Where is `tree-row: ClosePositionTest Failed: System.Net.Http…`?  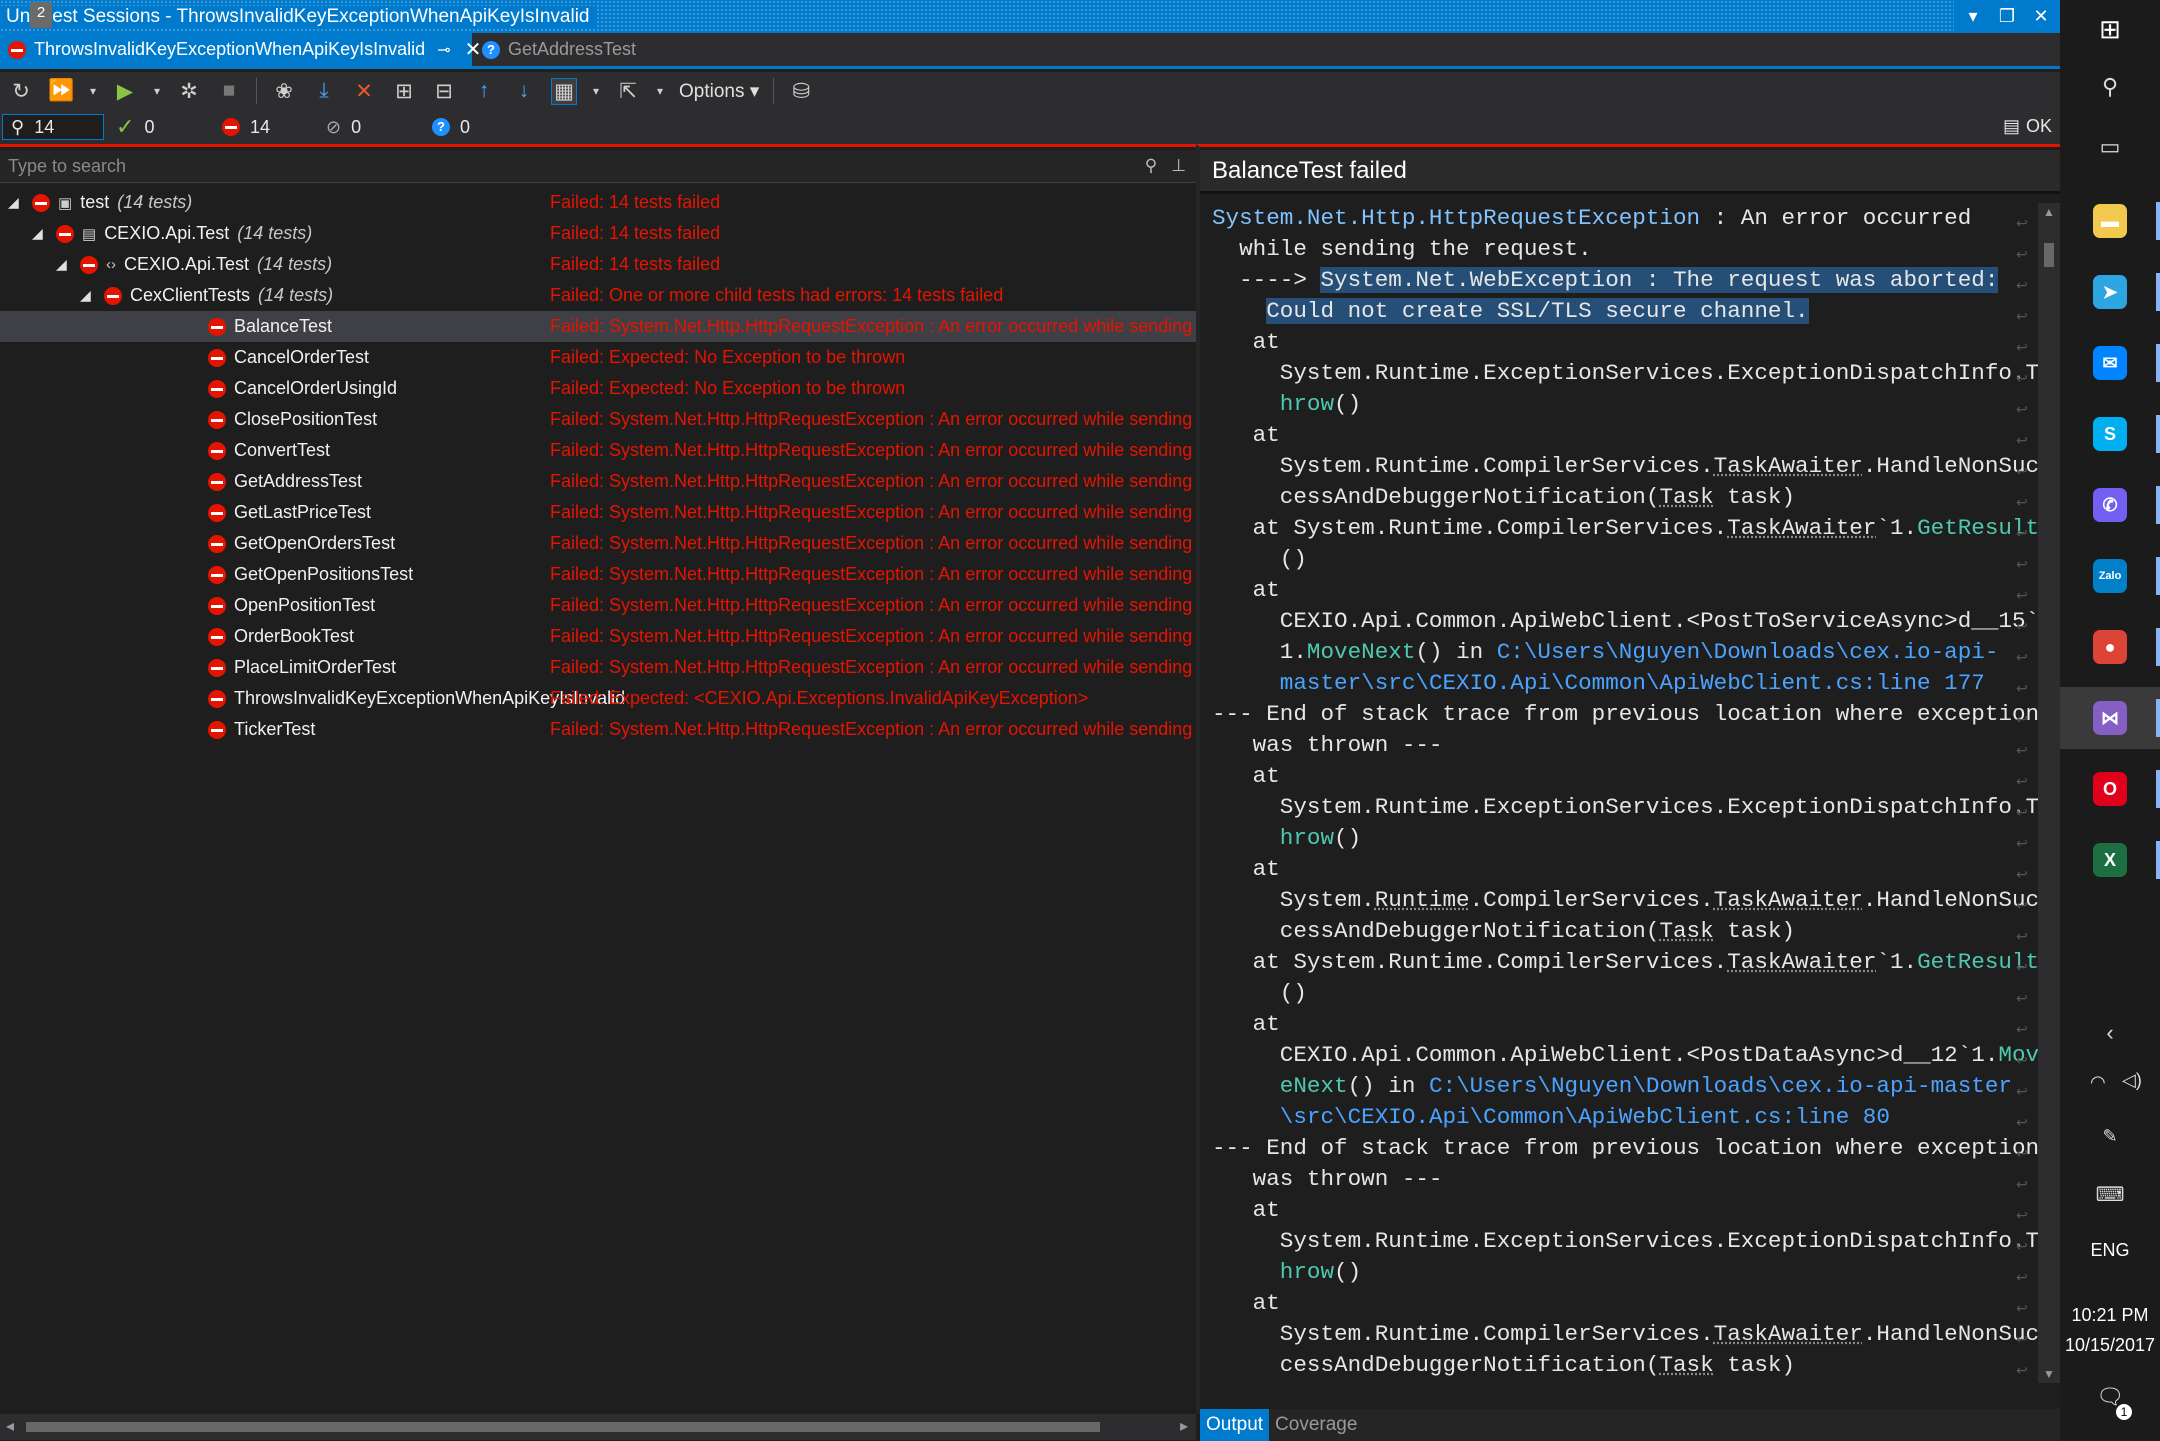
tree-row: ClosePositionTest Failed: System.Net.Http… is located at coordinates (598, 419).